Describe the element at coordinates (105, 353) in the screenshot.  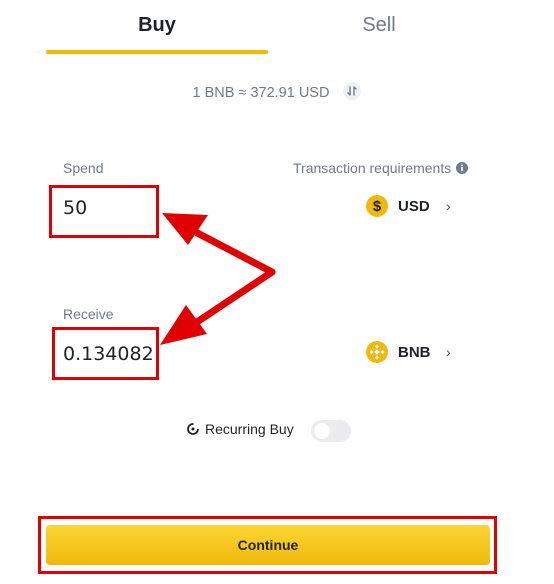
I see `receive-highlight-box` at that location.